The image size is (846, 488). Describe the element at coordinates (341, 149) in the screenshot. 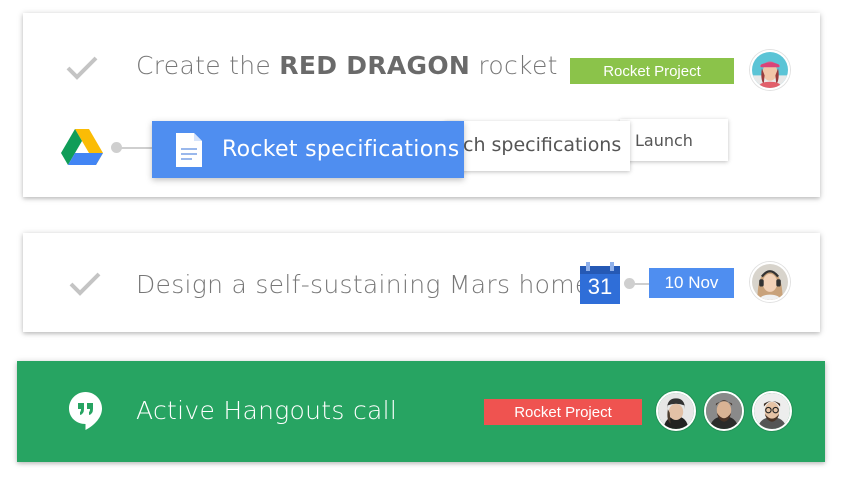

I see `attachment-rocket-specifications-label: Rocket specifications` at that location.